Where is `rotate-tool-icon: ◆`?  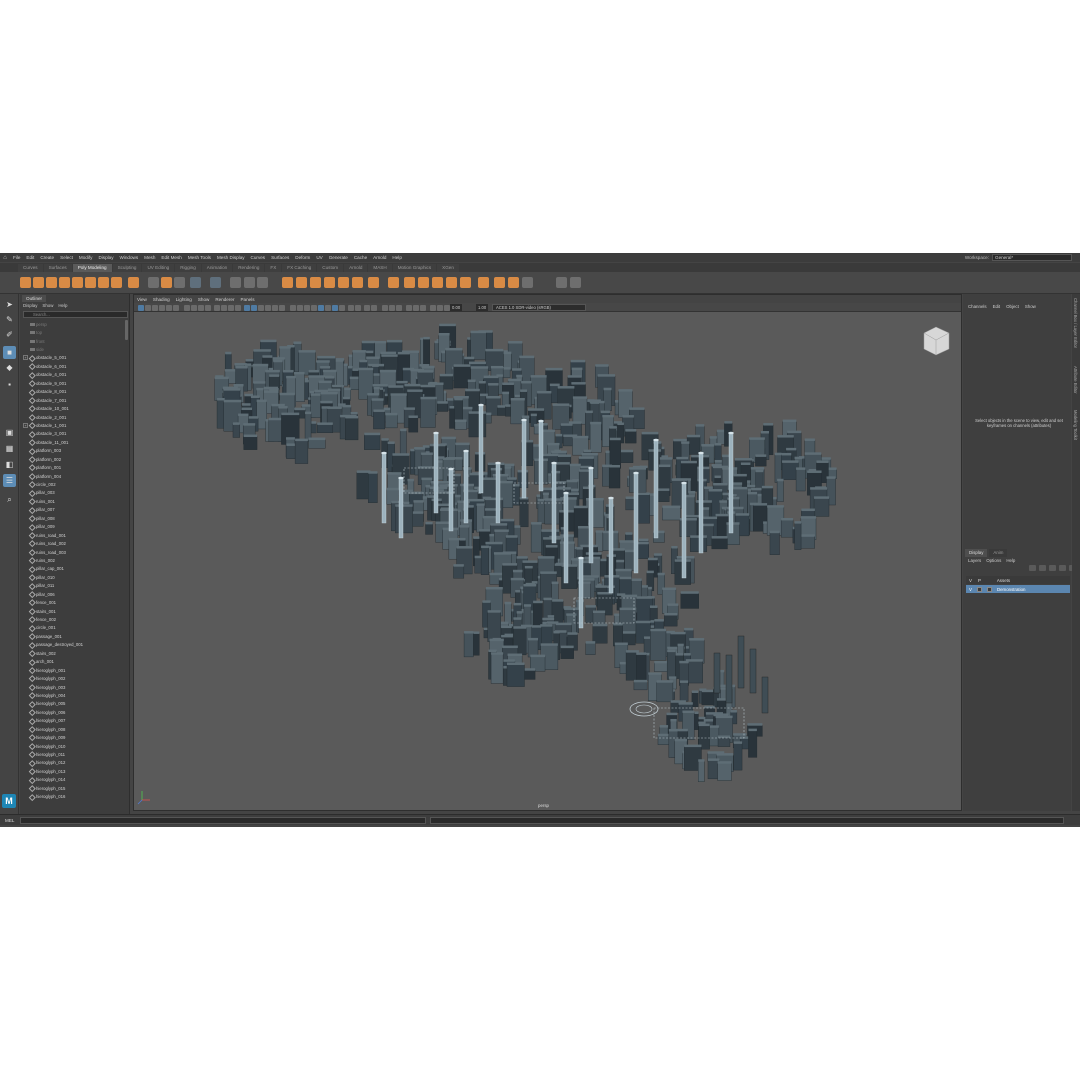 rotate-tool-icon: ◆ is located at coordinates (9, 367).